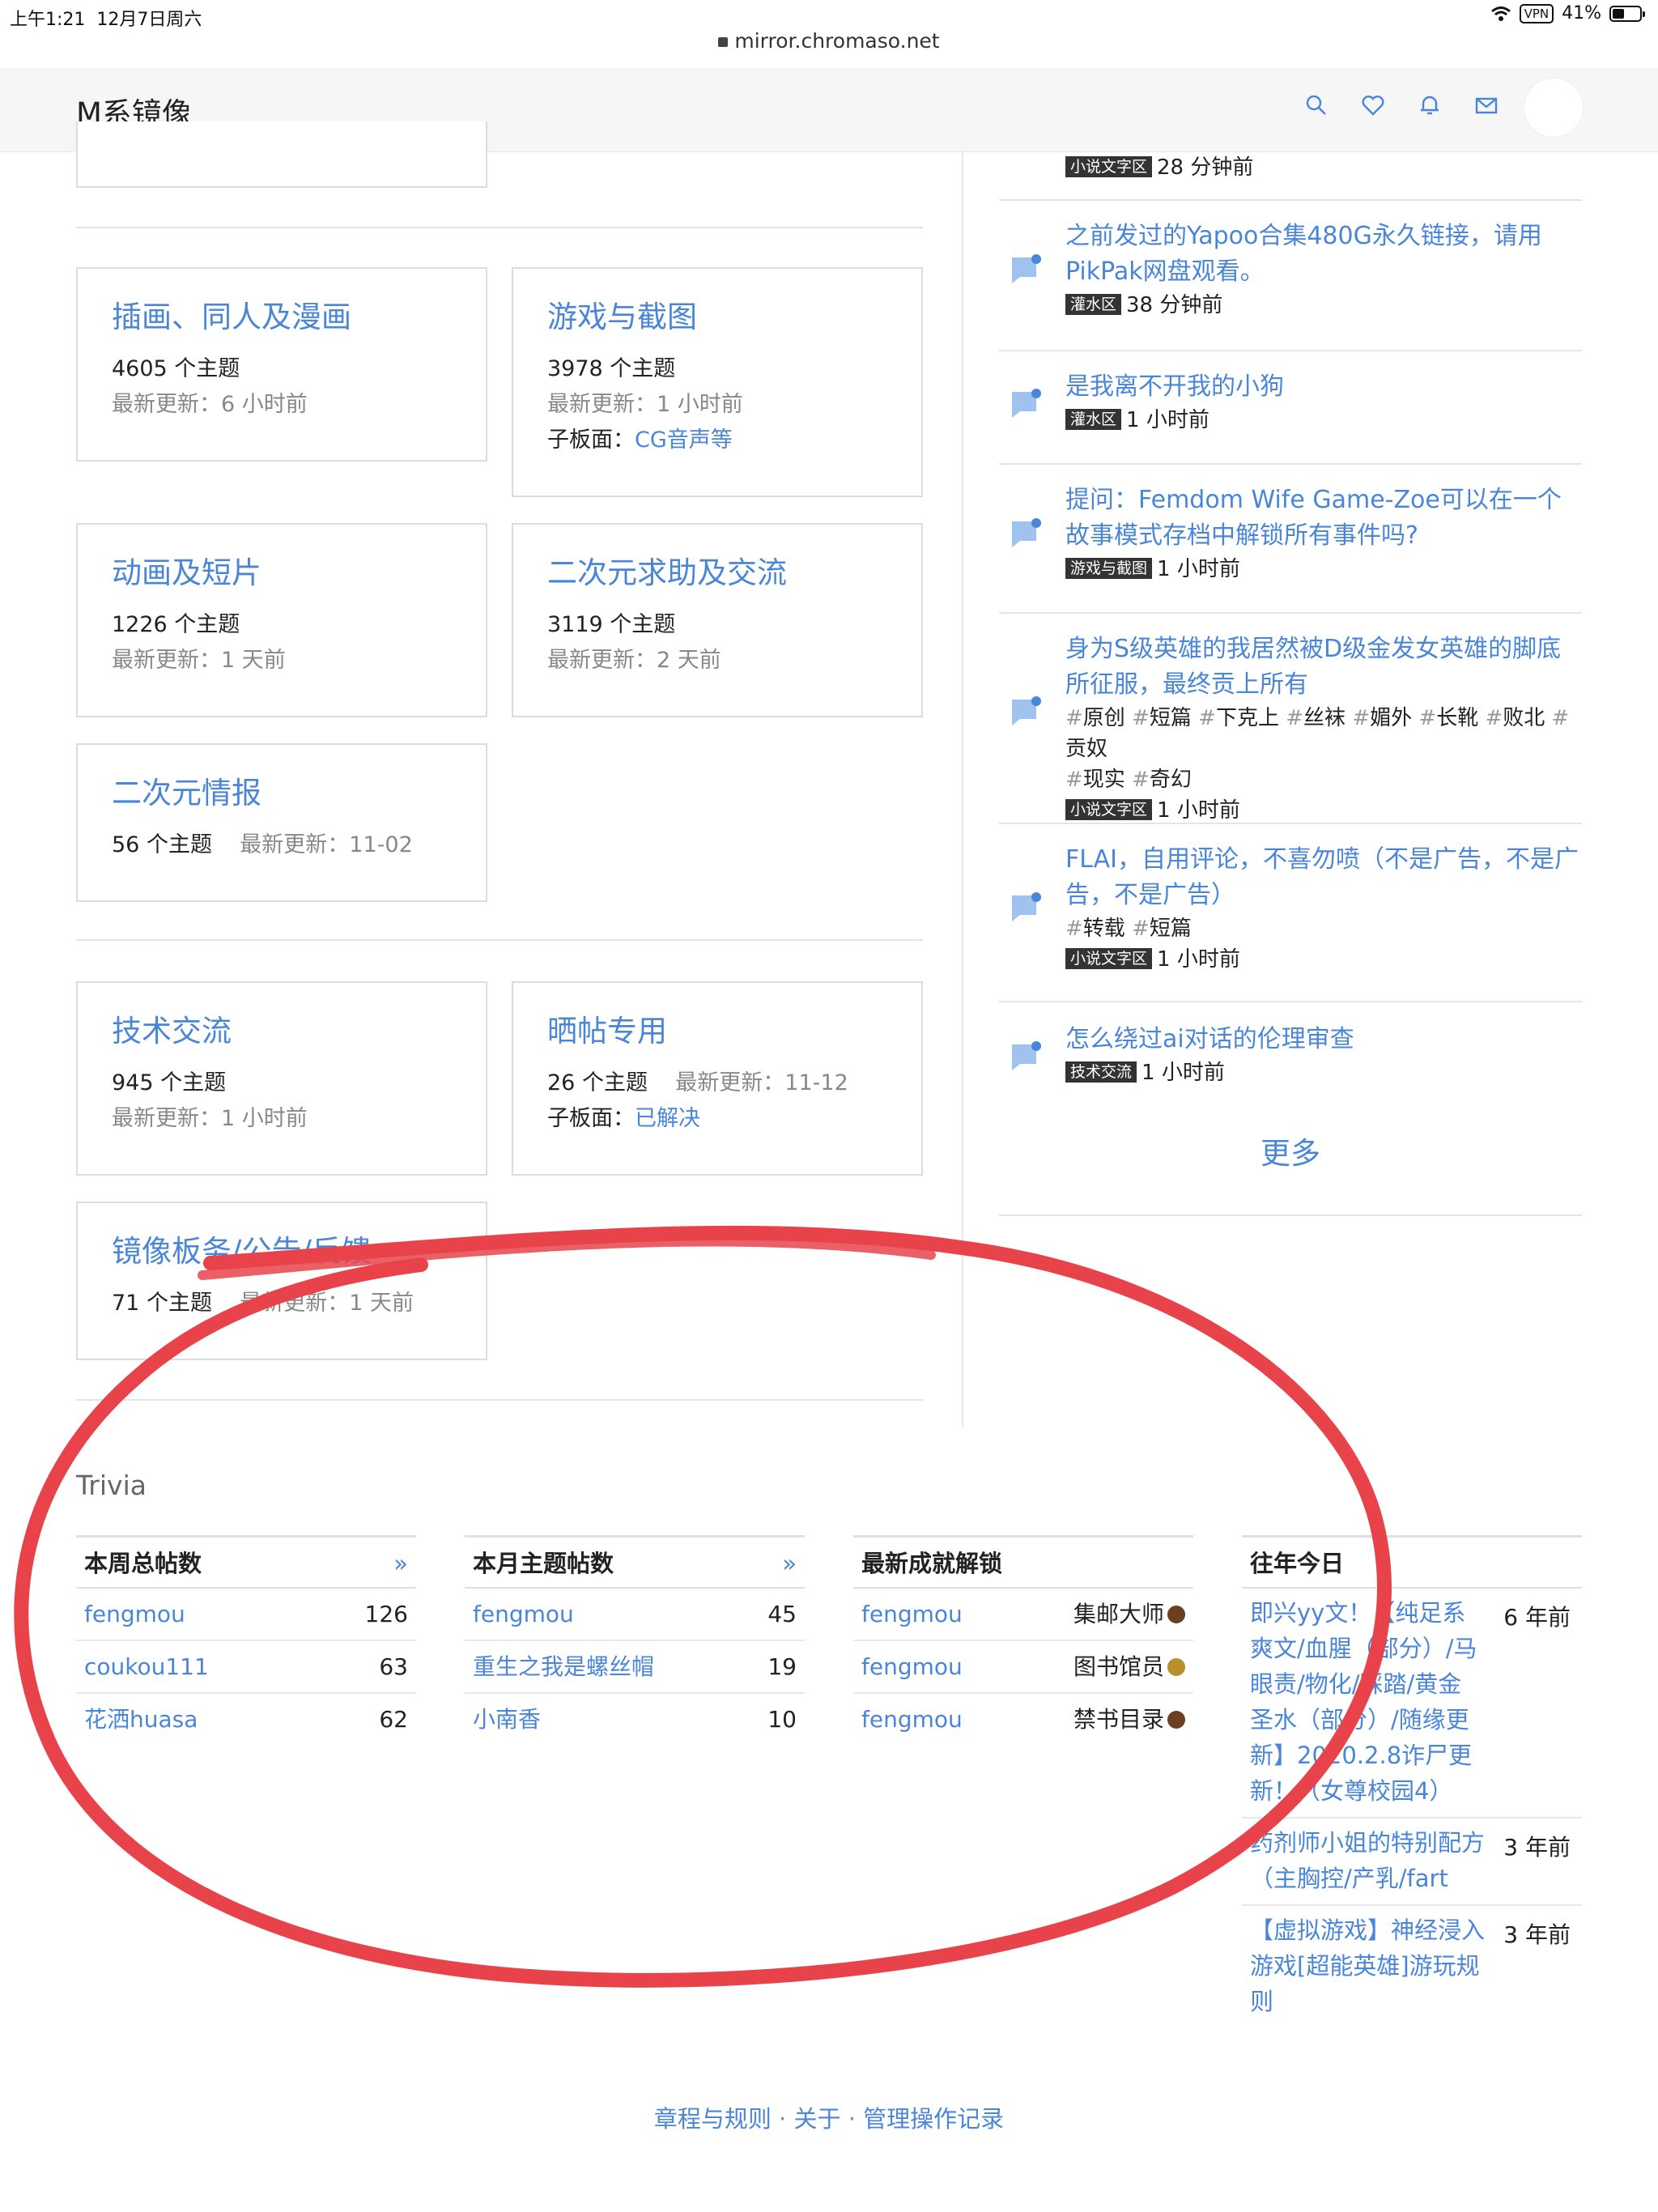 This screenshot has width=1658, height=2212. I want to click on forum-updated: 最新更新：1 小时前, so click(210, 1119).